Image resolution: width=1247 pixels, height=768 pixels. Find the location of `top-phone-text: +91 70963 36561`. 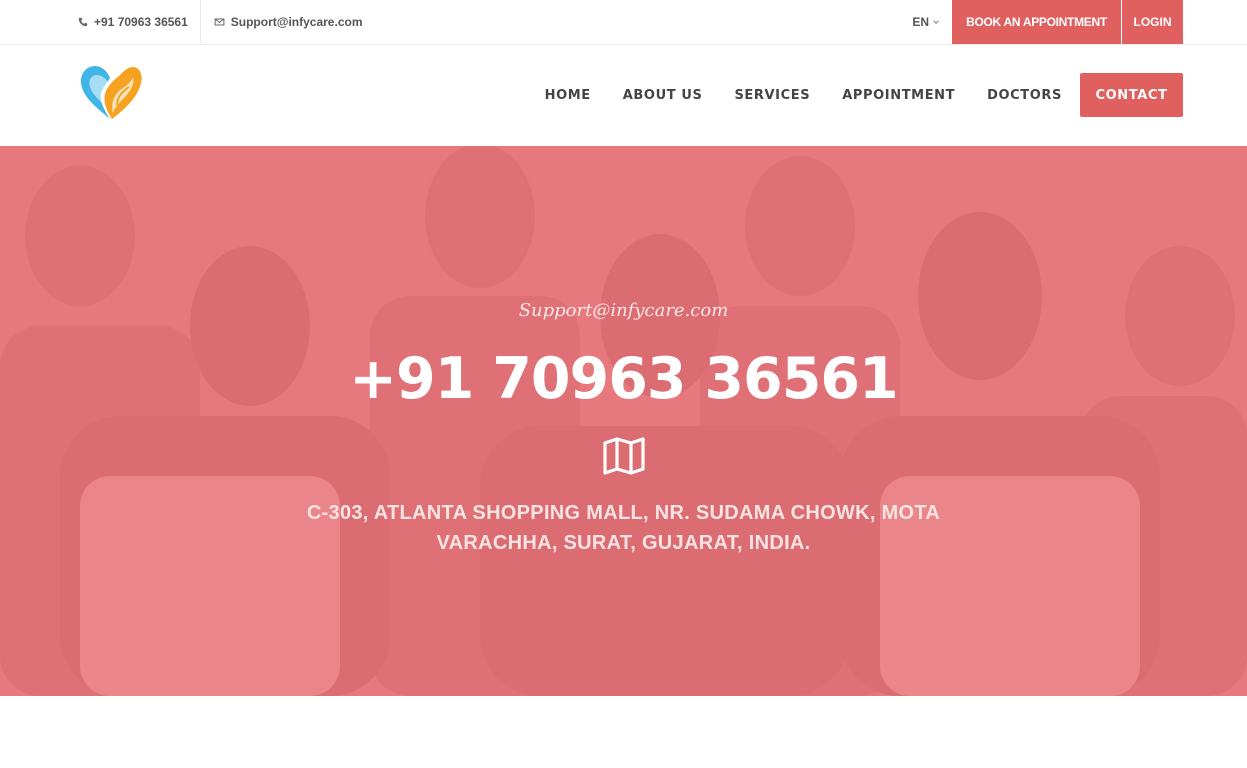

top-phone-text: +91 70963 36561 is located at coordinates (141, 22).